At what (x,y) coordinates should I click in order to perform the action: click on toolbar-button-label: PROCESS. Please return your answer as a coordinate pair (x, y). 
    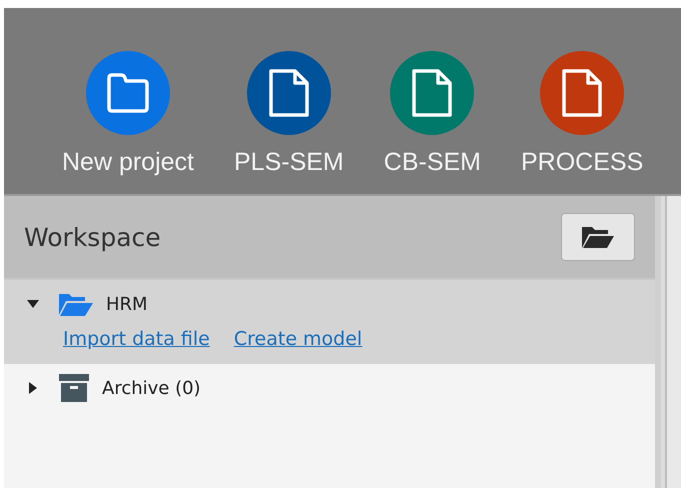
    Looking at the image, I should click on (582, 162).